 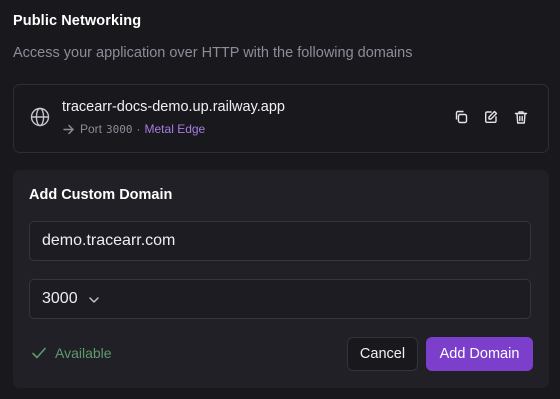 What do you see at coordinates (175, 129) in the screenshot?
I see `edge-label: Metal Edge` at bounding box center [175, 129].